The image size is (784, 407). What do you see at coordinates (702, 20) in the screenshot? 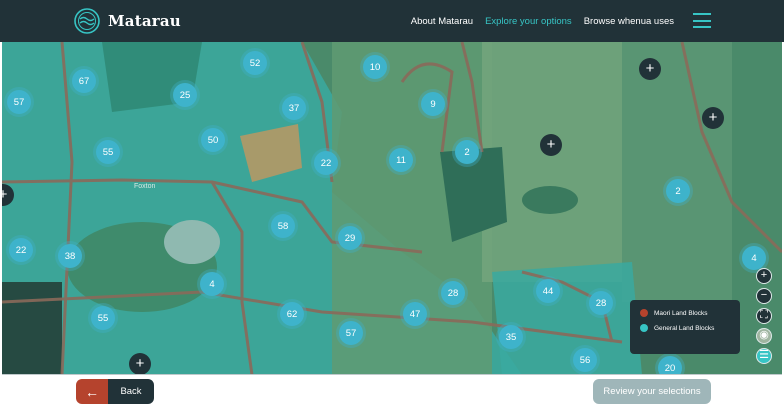
I see `menu-icon` at bounding box center [702, 20].